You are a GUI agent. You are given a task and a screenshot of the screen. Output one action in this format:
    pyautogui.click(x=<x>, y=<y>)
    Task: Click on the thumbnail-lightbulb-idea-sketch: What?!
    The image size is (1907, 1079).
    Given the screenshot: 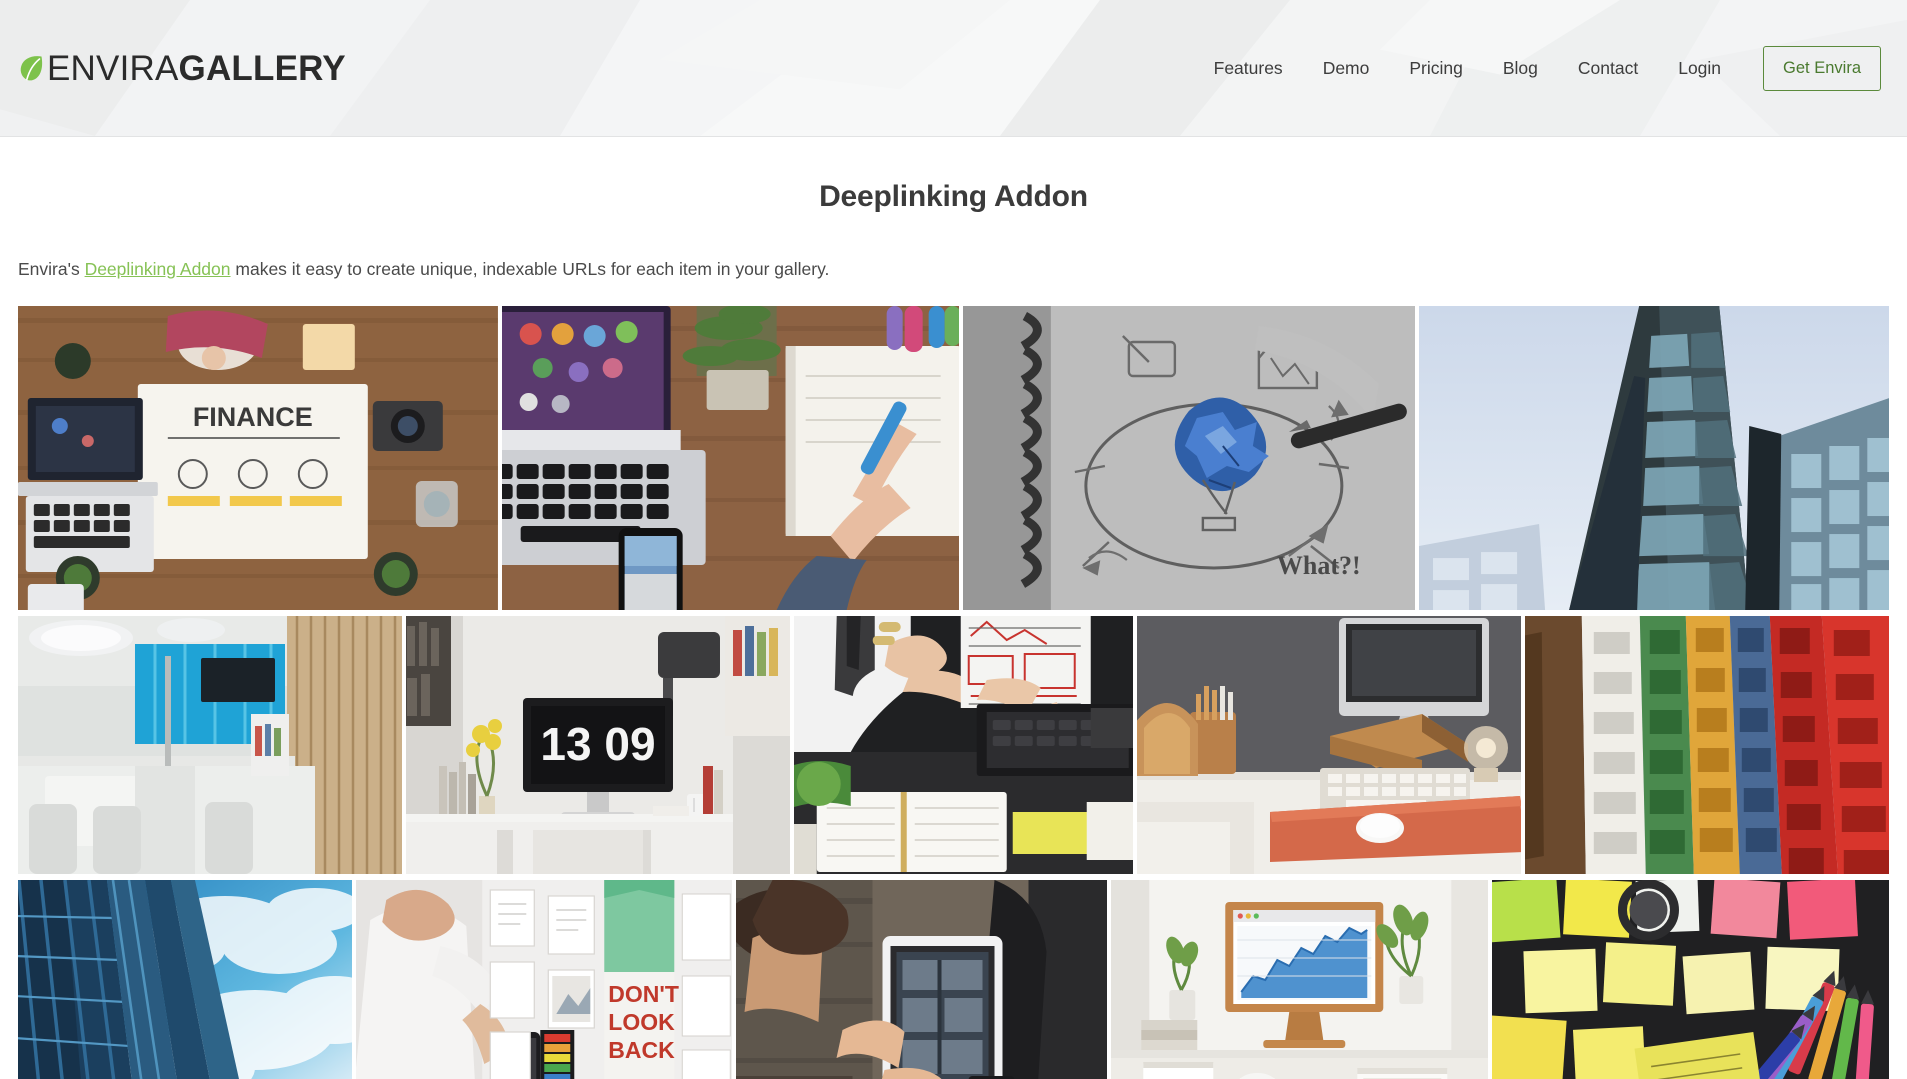 What is the action you would take?
    pyautogui.click(x=1188, y=457)
    